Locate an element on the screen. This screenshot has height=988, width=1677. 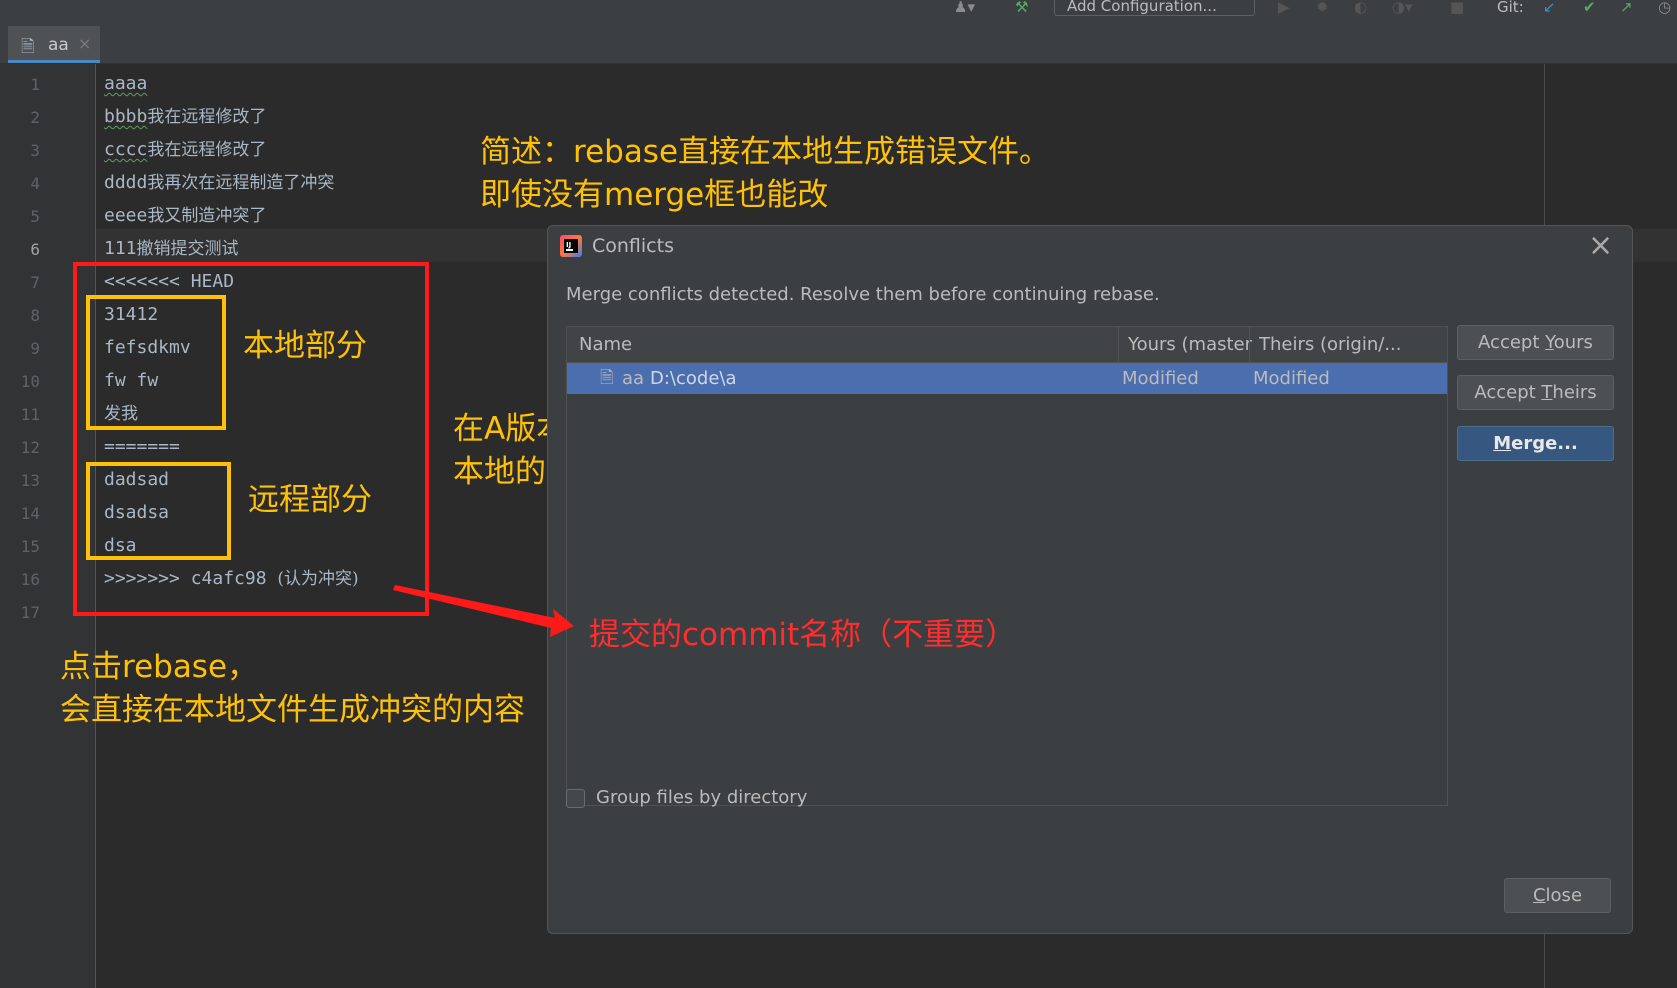
tab-aa: 🗎 aa × is located at coordinates (54, 44).